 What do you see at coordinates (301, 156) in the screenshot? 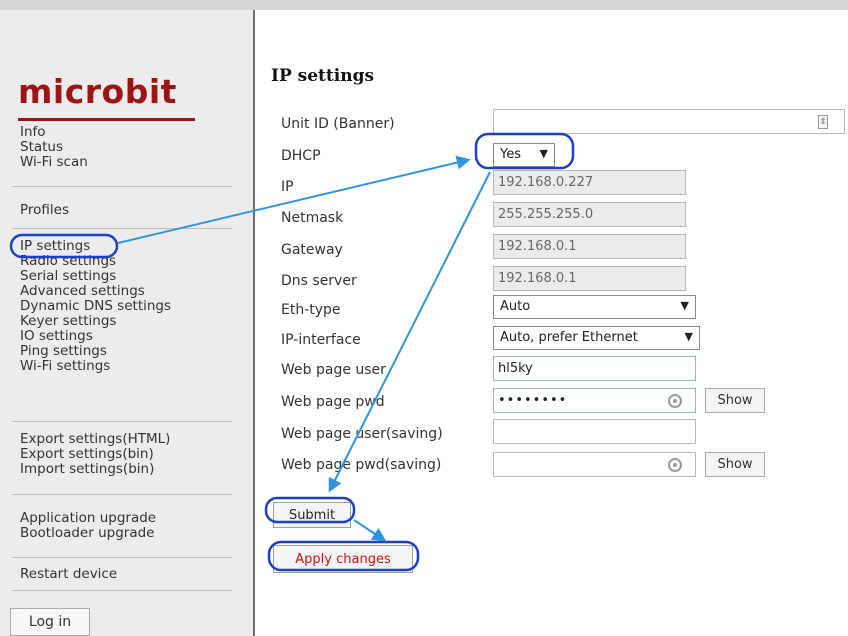
I see `dhcp-label: DHCP` at bounding box center [301, 156].